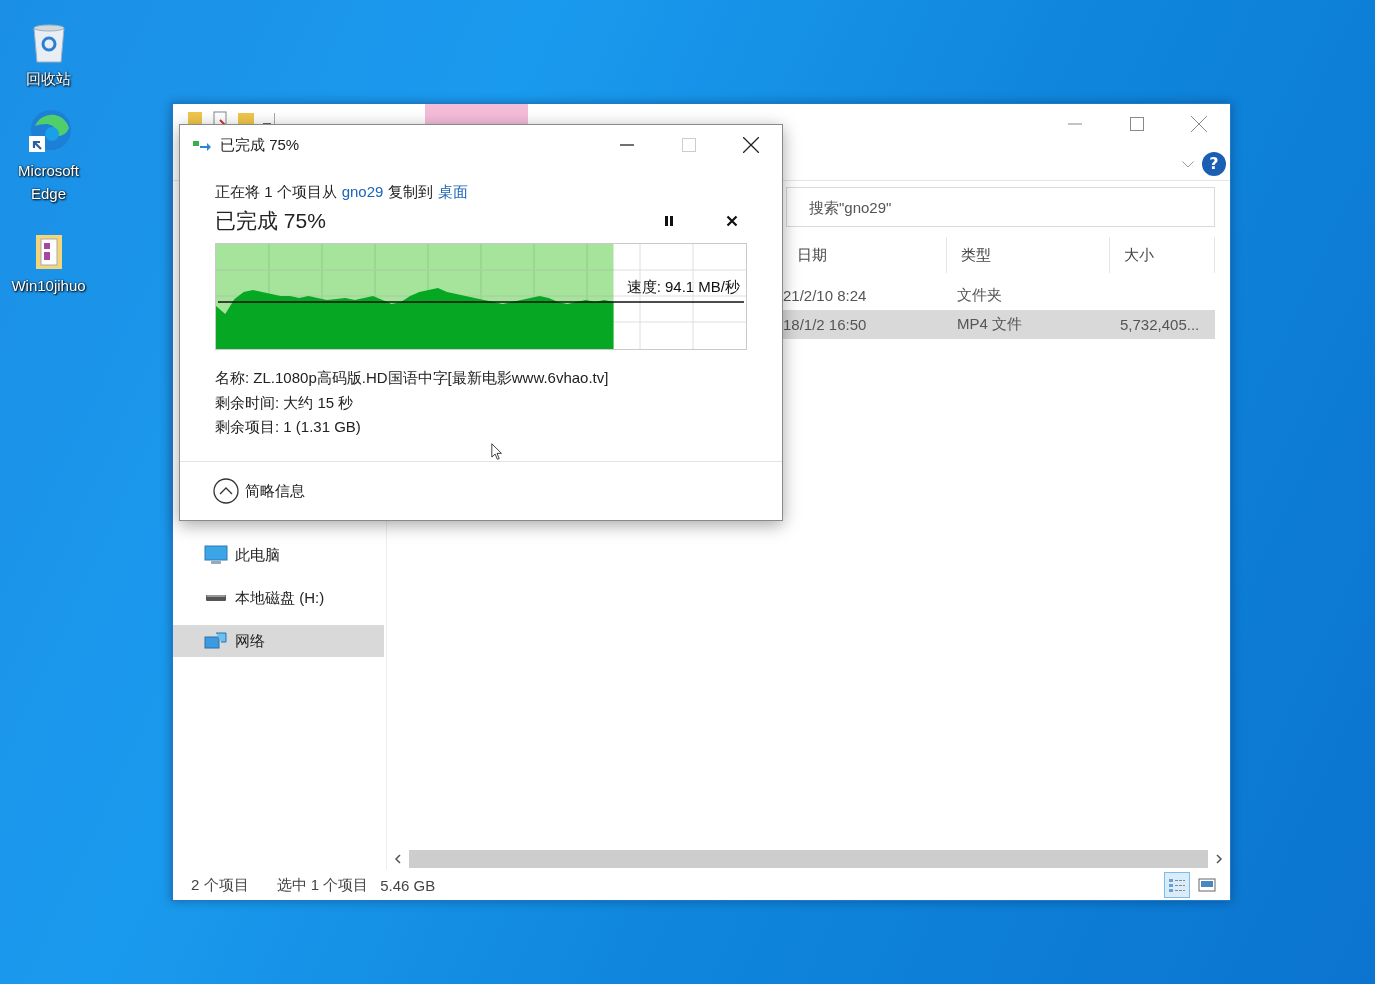 The image size is (1375, 984). I want to click on drive-icon, so click(216, 598).